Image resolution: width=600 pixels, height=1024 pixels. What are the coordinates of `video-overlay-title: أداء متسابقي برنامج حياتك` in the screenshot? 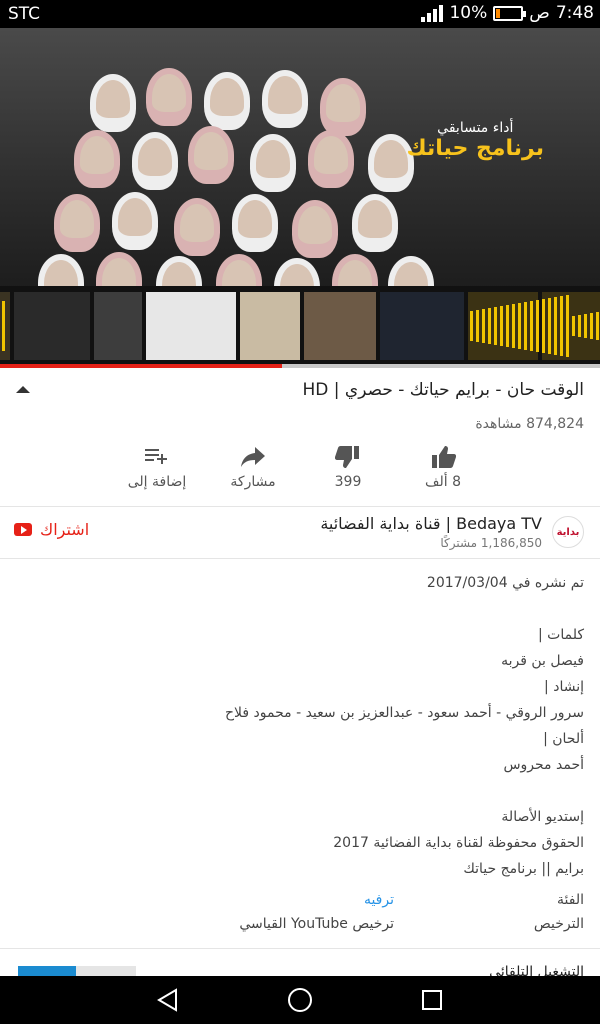 It's located at (475, 140).